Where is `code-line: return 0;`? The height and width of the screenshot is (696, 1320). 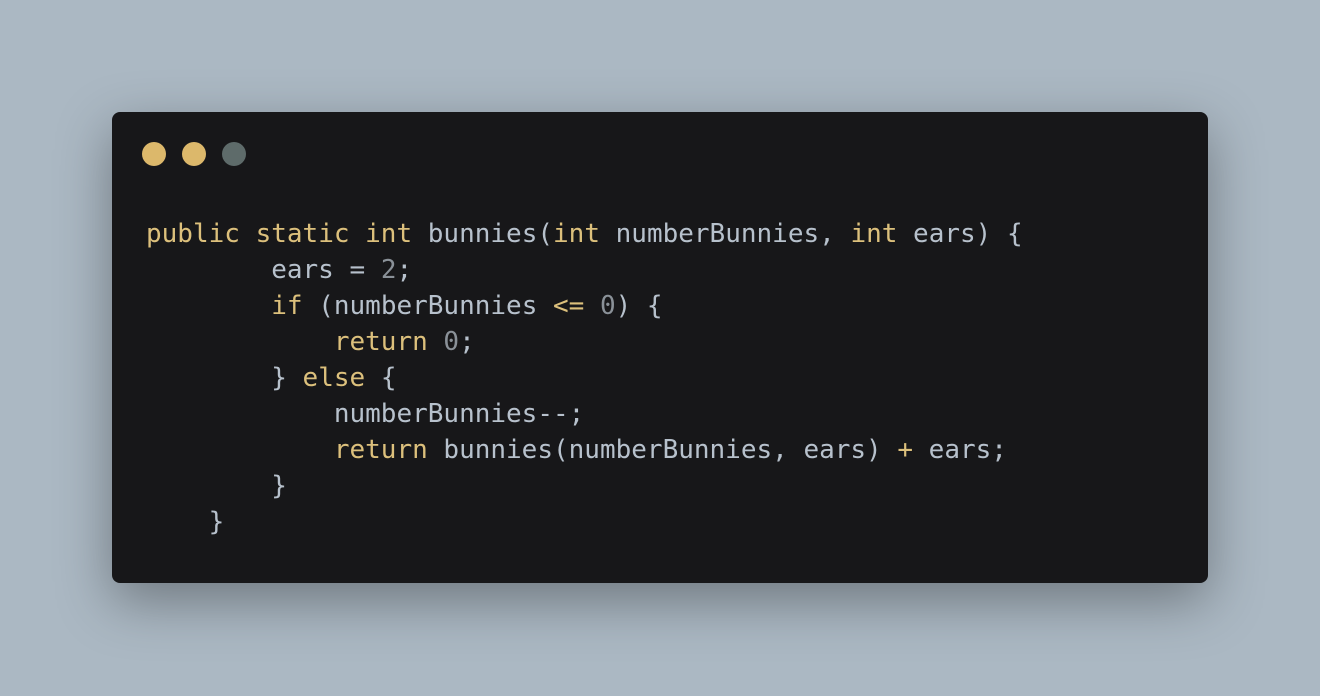 code-line: return 0; is located at coordinates (584, 342).